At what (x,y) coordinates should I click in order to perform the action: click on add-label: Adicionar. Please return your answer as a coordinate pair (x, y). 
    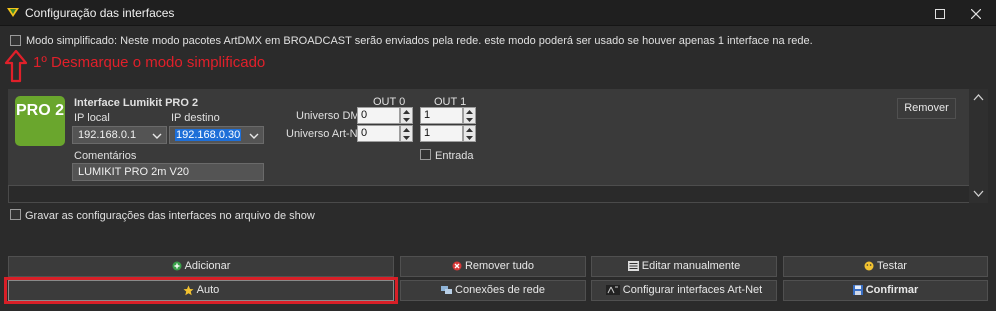
    Looking at the image, I should click on (207, 266).